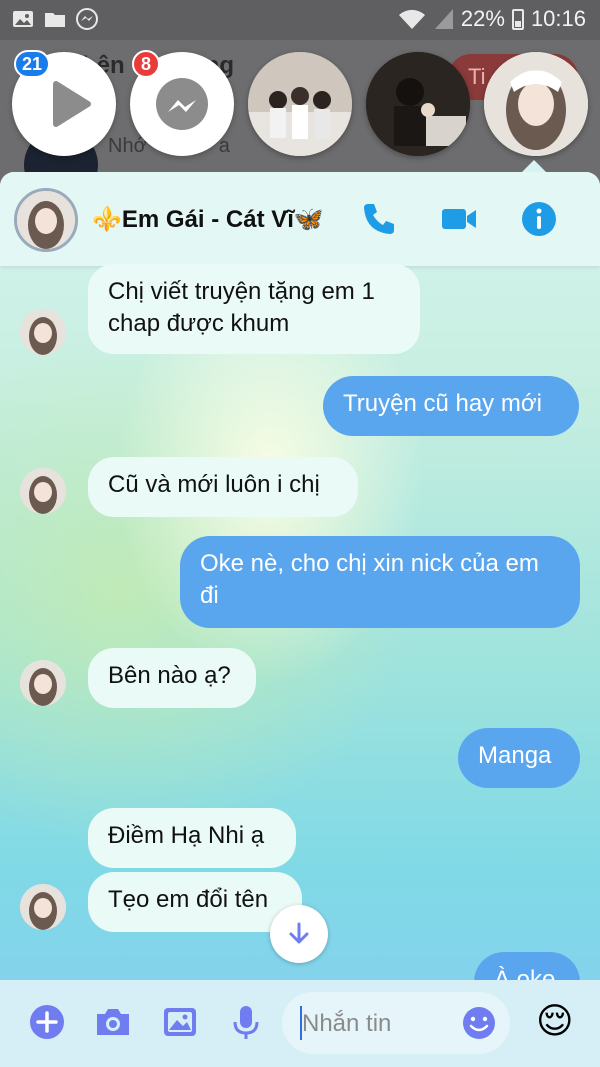  I want to click on message-bubble-incoming: Điềm Hạ Nhi ạ, so click(192, 838).